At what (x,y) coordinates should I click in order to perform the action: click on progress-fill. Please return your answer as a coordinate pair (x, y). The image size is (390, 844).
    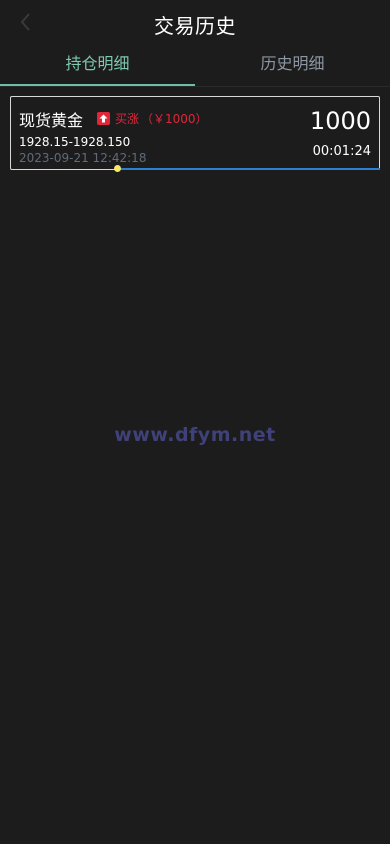
    Looking at the image, I should click on (248, 169).